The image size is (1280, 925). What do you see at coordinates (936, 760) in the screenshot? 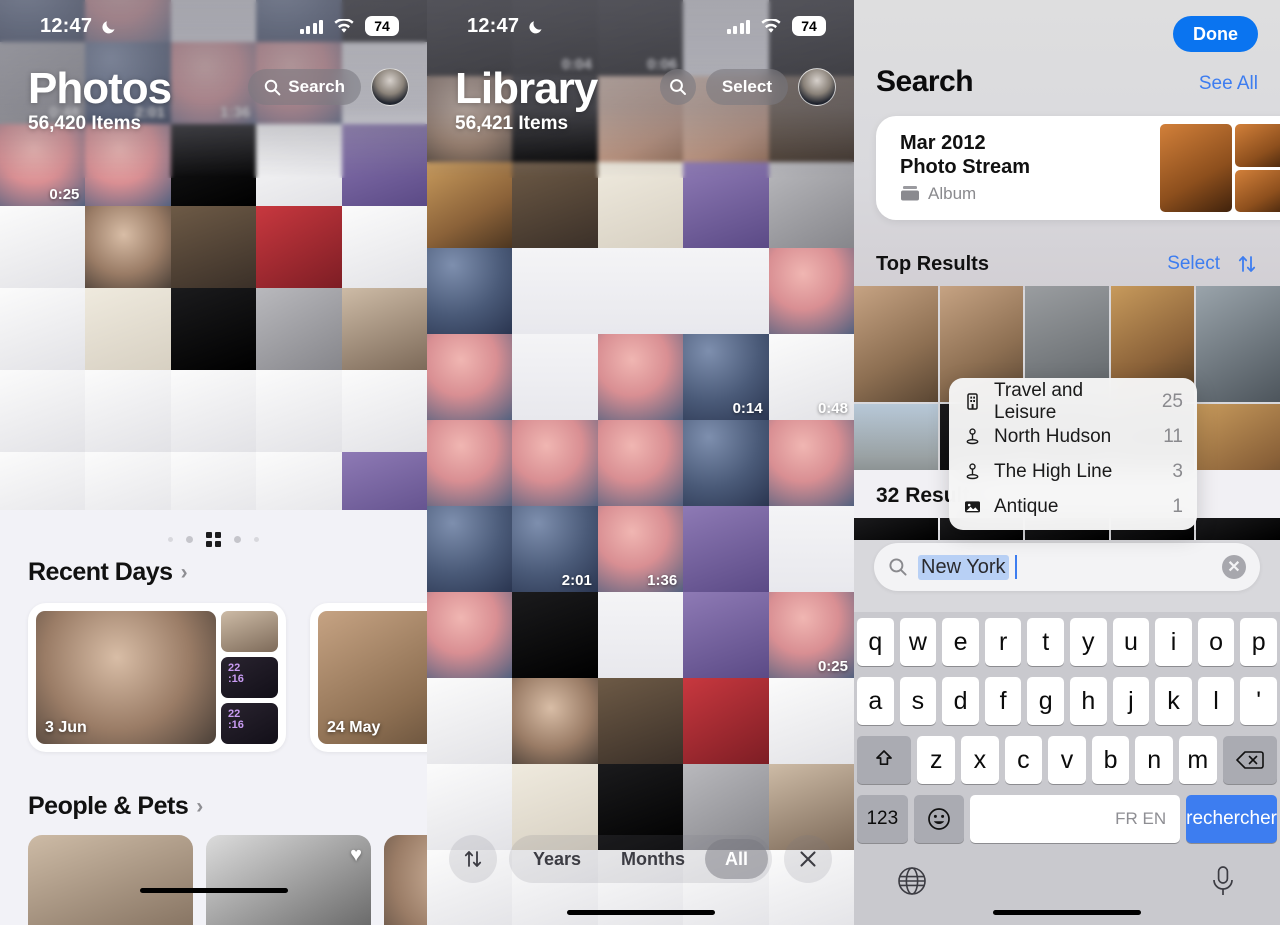
I see `key-z: z` at bounding box center [936, 760].